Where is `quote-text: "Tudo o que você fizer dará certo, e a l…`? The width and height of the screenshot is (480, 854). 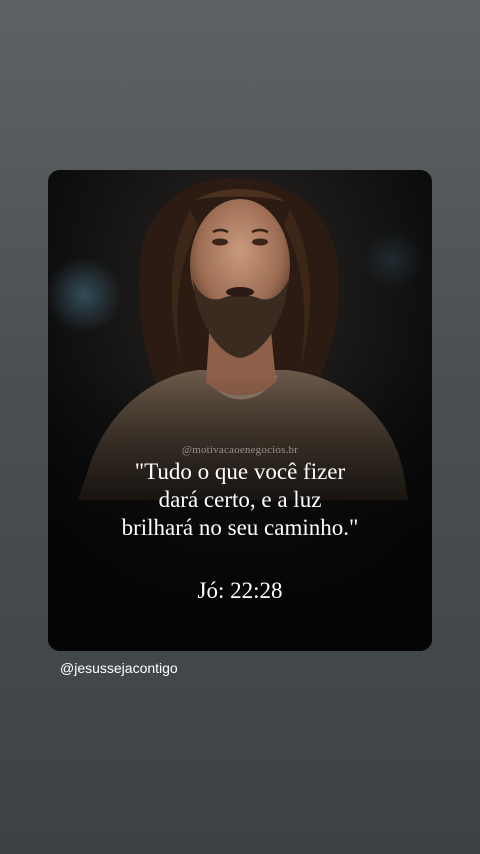 quote-text: "Tudo o que você fizer dará certo, e a l… is located at coordinates (240, 500).